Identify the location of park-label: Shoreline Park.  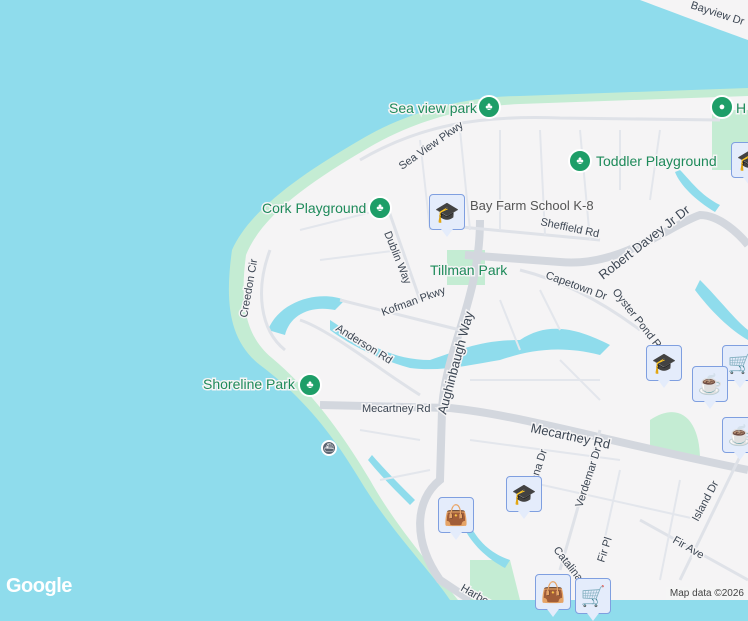
(249, 384).